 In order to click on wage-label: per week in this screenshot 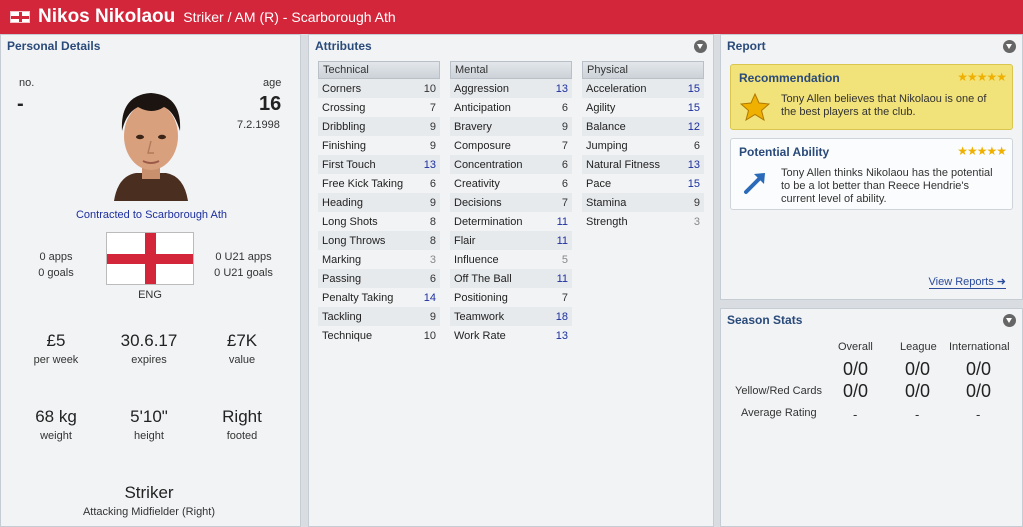, I will do `click(56, 360)`.